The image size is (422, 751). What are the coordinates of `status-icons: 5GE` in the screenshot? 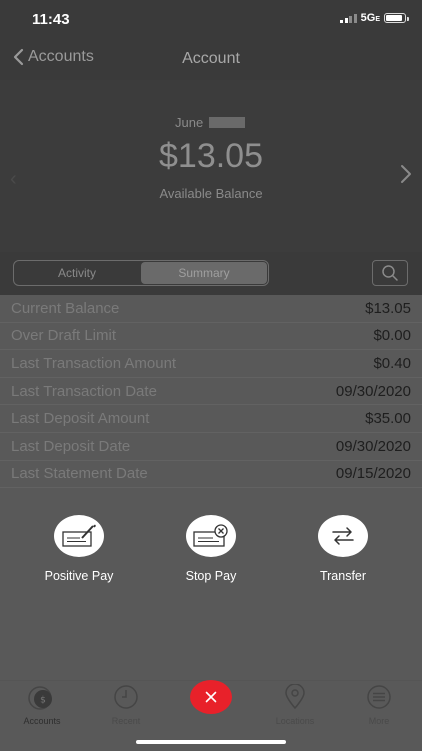 It's located at (374, 18).